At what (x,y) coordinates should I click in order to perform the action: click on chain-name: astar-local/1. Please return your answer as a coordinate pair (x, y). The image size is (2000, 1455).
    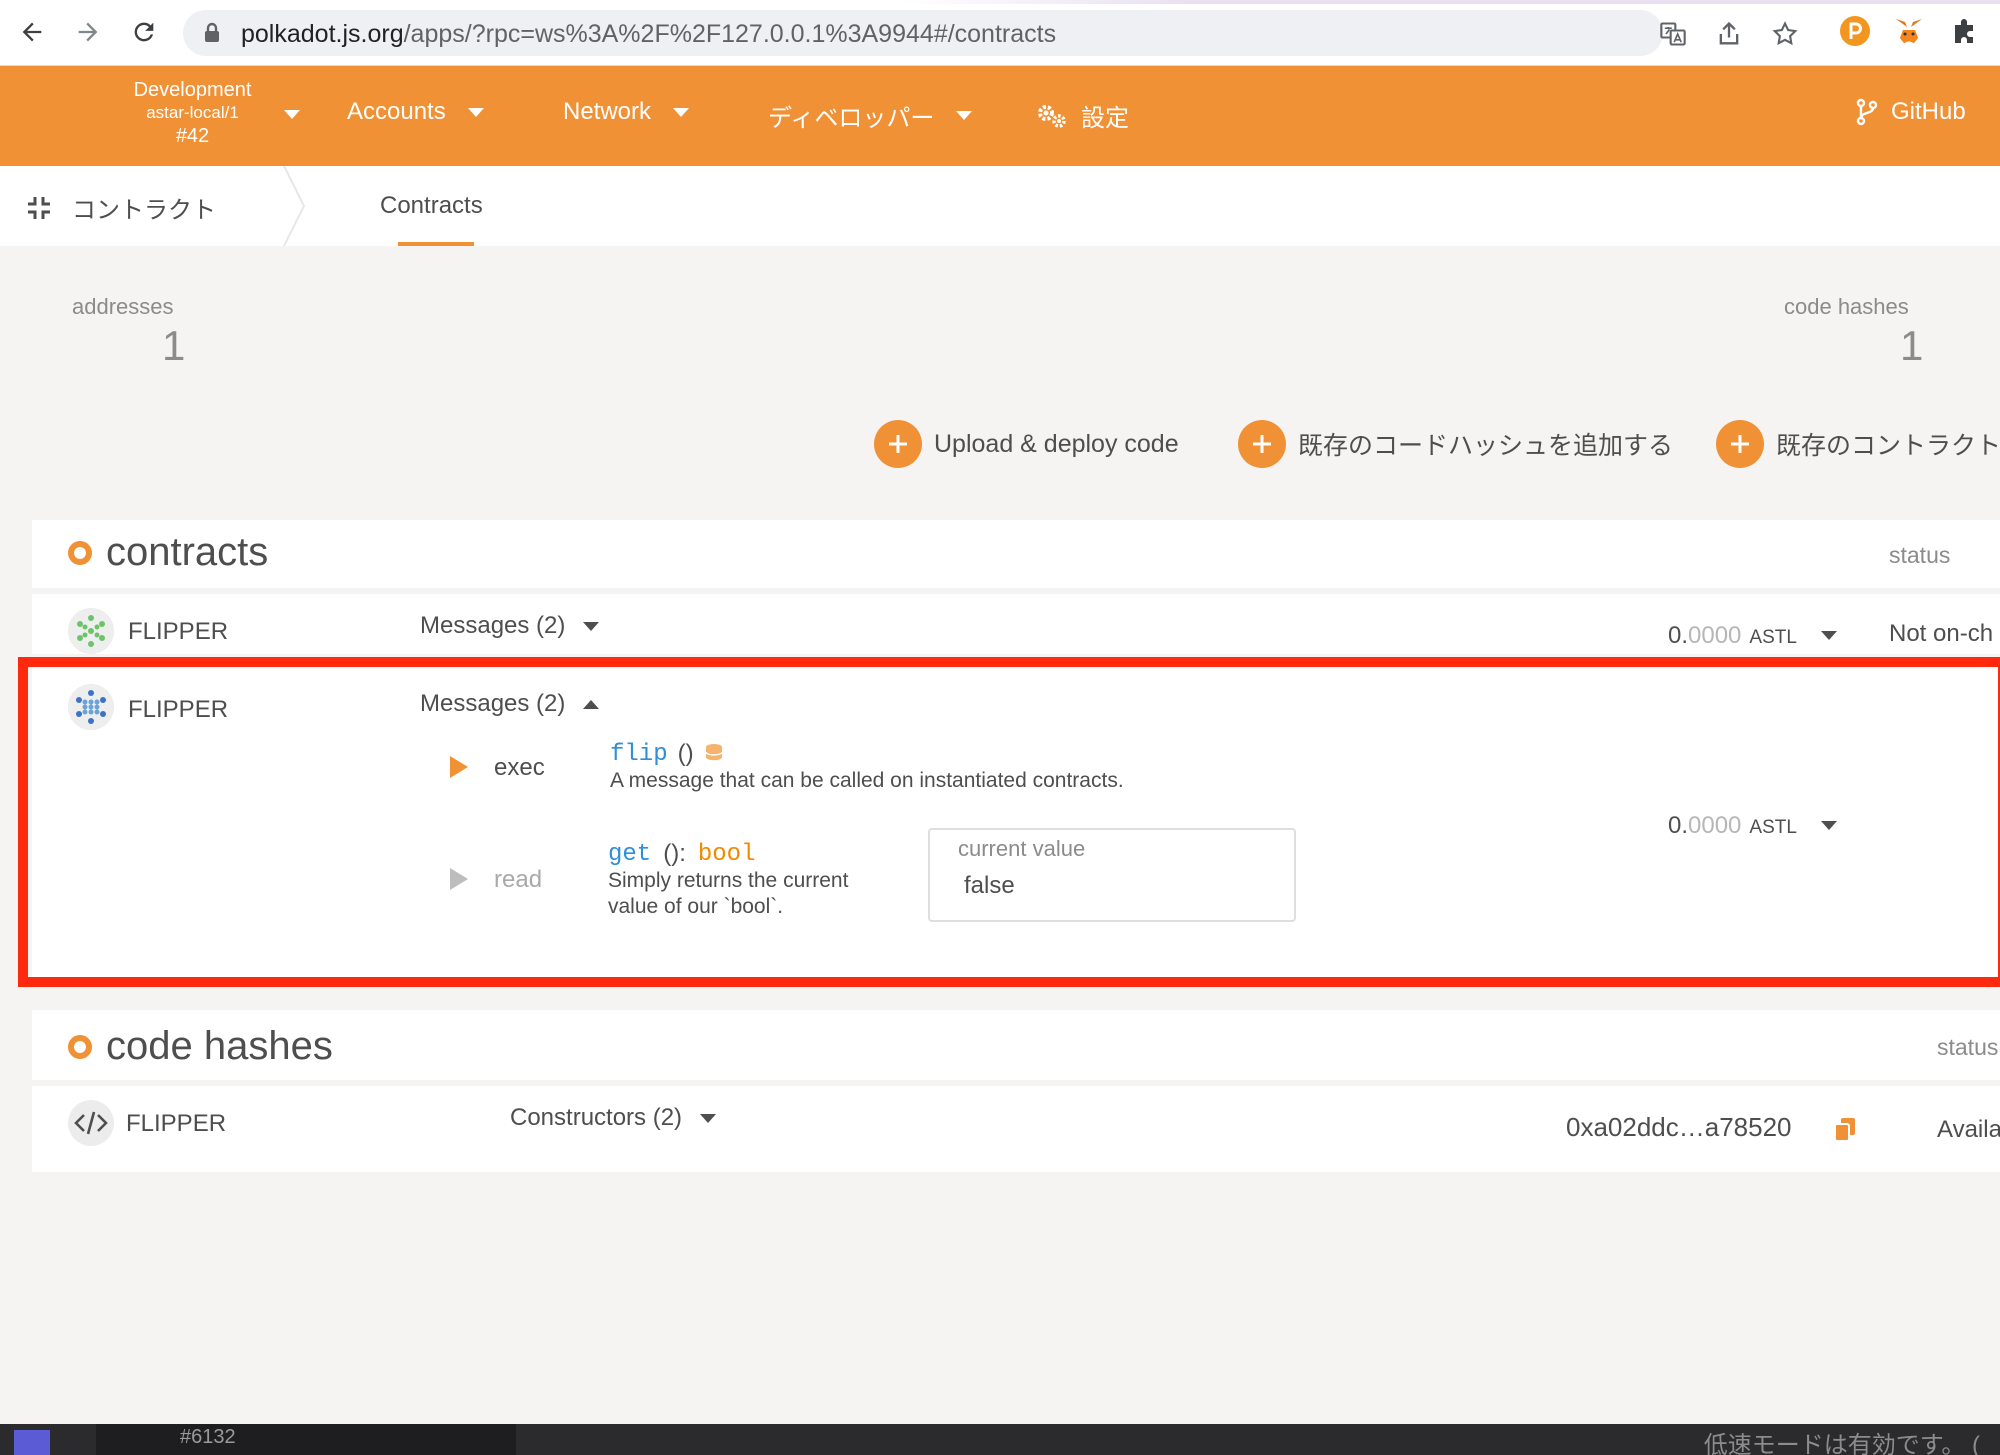
    Looking at the image, I should click on (192, 112).